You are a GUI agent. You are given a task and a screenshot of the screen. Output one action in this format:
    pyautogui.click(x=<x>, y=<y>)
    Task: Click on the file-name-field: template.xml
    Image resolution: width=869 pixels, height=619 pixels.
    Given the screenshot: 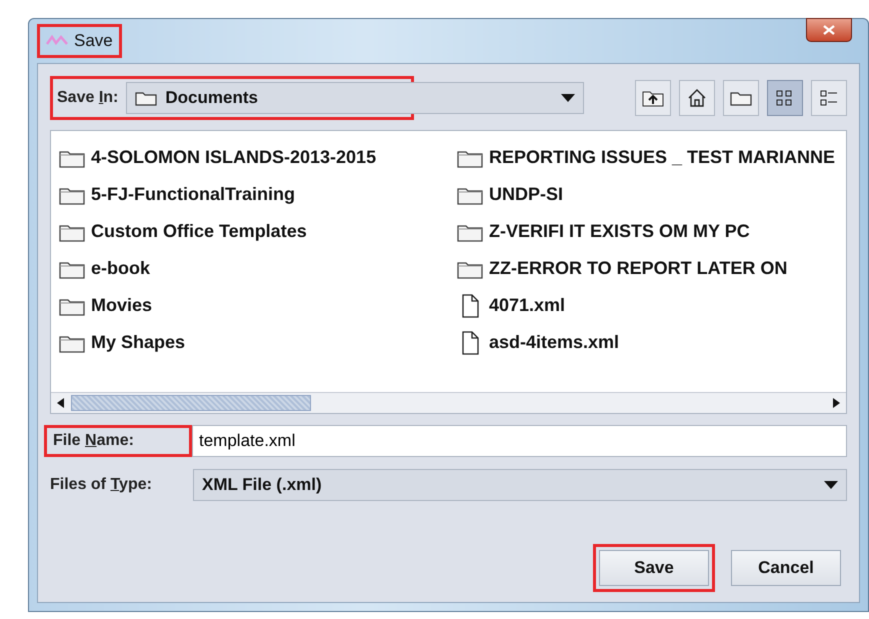 What is the action you would take?
    pyautogui.click(x=519, y=441)
    